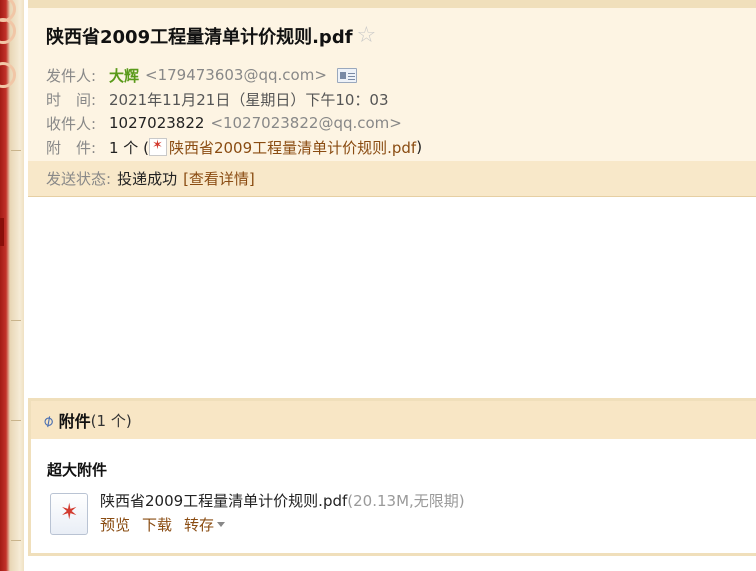 The image size is (756, 571). What do you see at coordinates (129, 147) in the screenshot?
I see `attachment-count: 1 个 (` at bounding box center [129, 147].